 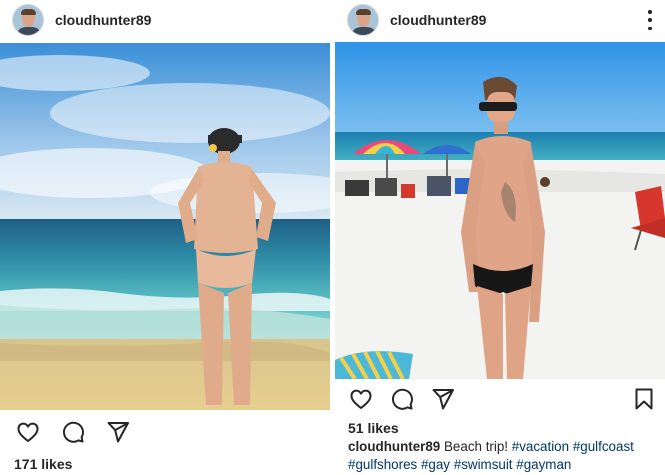 I want to click on more-options-icon, so click(x=650, y=20).